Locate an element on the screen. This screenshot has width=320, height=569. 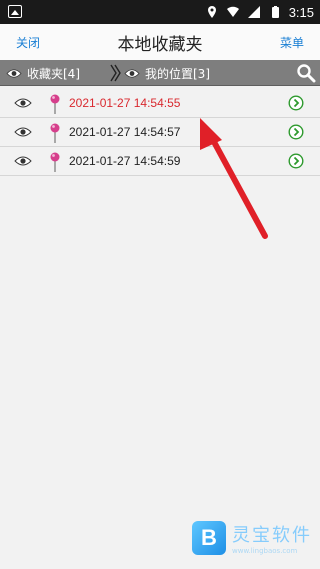
breadcrumb-favorites-label: 收藏夹[4] is located at coordinates (53, 73).